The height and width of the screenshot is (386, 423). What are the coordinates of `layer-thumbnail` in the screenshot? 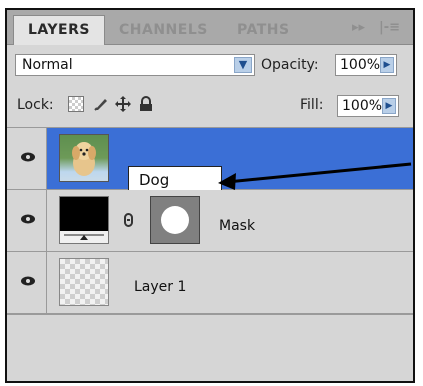 It's located at (84, 220).